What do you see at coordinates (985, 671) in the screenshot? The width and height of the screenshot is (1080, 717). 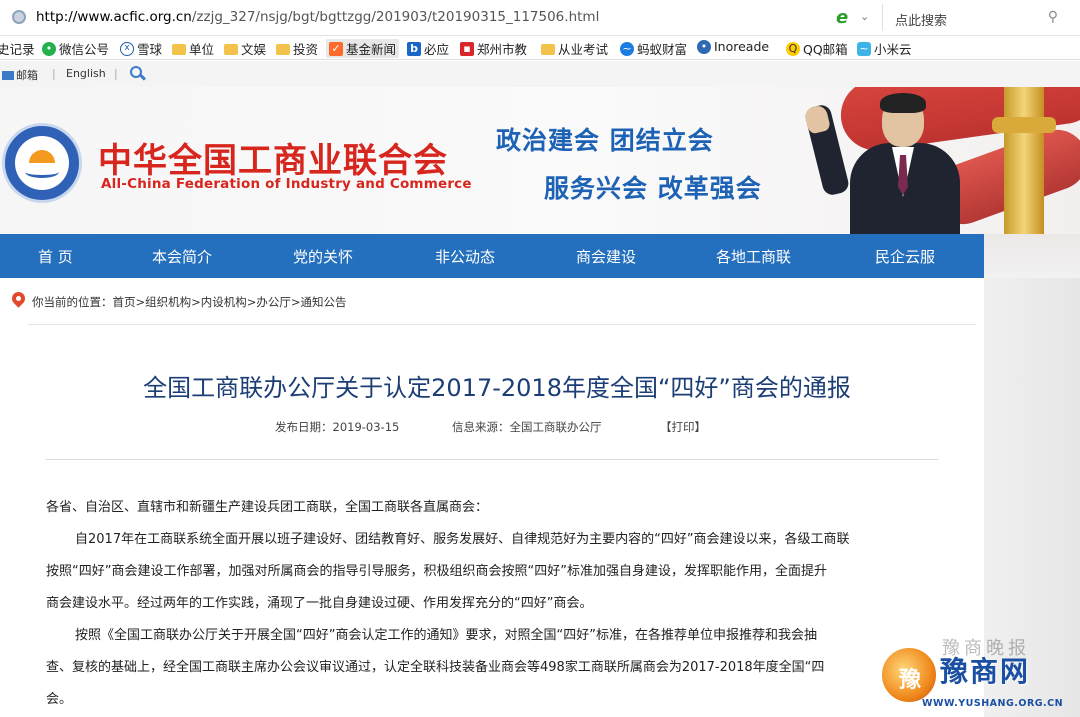 I see `watermark-text: 豫商网` at bounding box center [985, 671].